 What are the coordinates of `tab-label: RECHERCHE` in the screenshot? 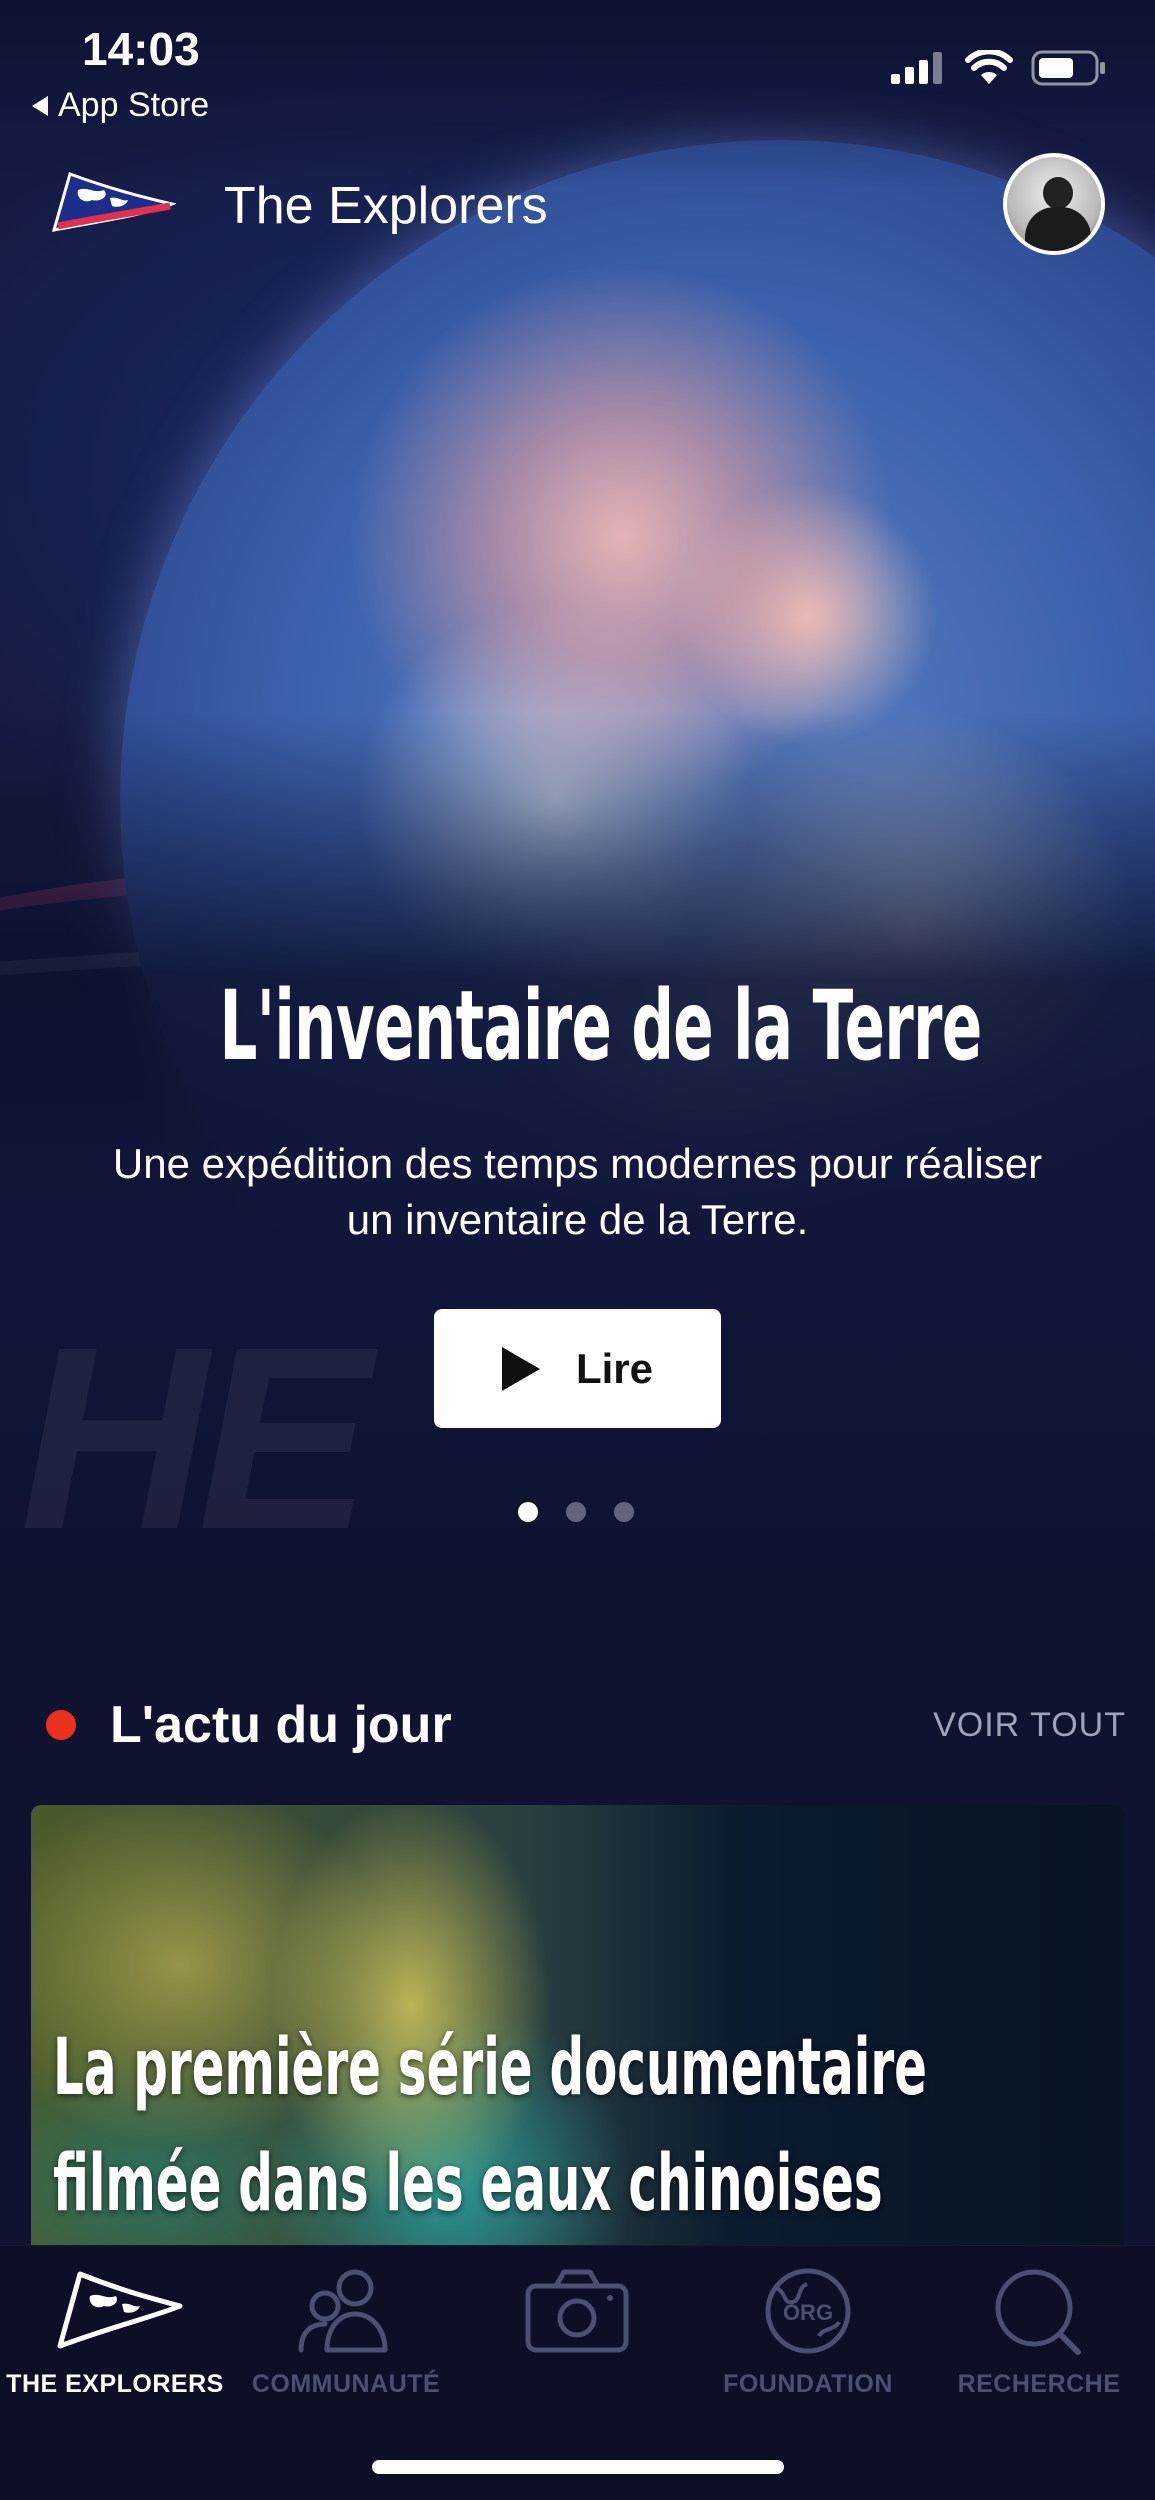 It's located at (1039, 2384).